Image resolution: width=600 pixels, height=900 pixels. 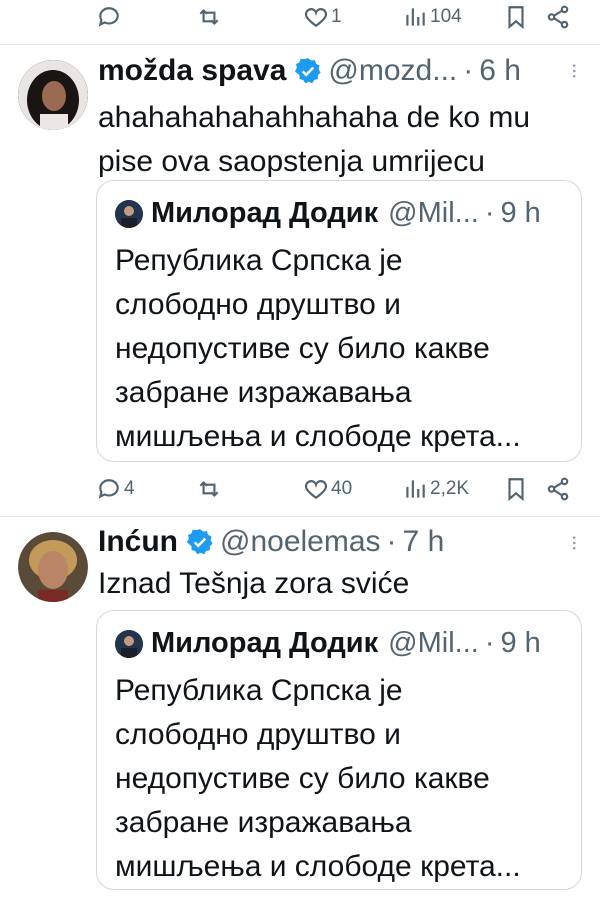 What do you see at coordinates (446, 16) in the screenshot?
I see `views-count: 104` at bounding box center [446, 16].